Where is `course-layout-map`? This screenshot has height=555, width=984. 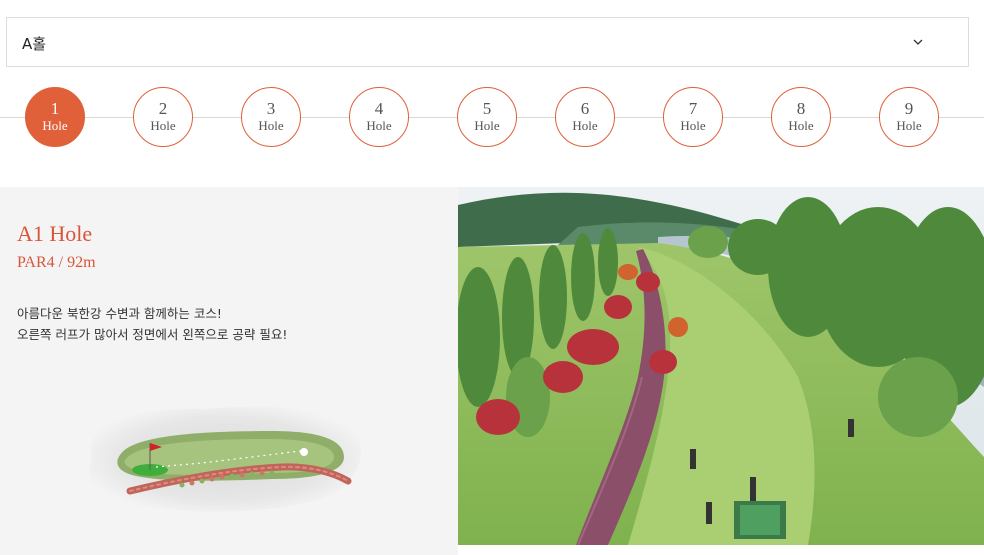 course-layout-map is located at coordinates (225, 459).